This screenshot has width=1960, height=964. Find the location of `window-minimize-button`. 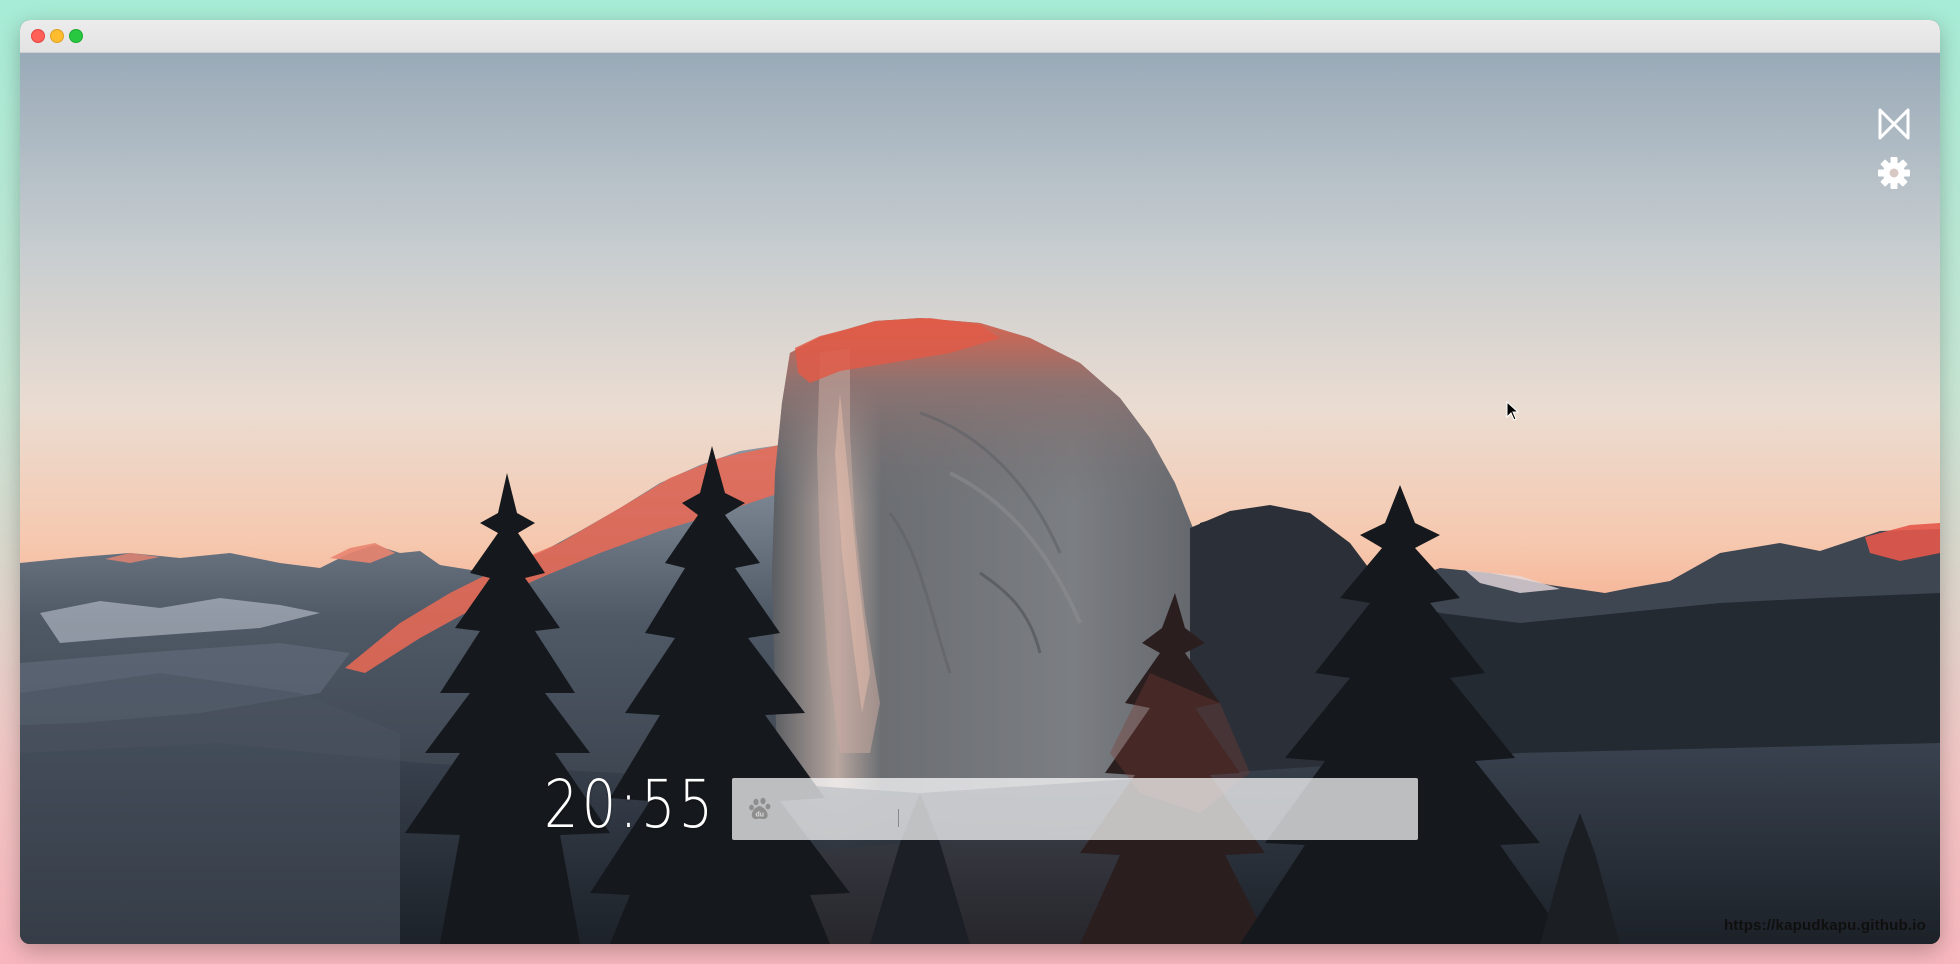

window-minimize-button is located at coordinates (57, 36).